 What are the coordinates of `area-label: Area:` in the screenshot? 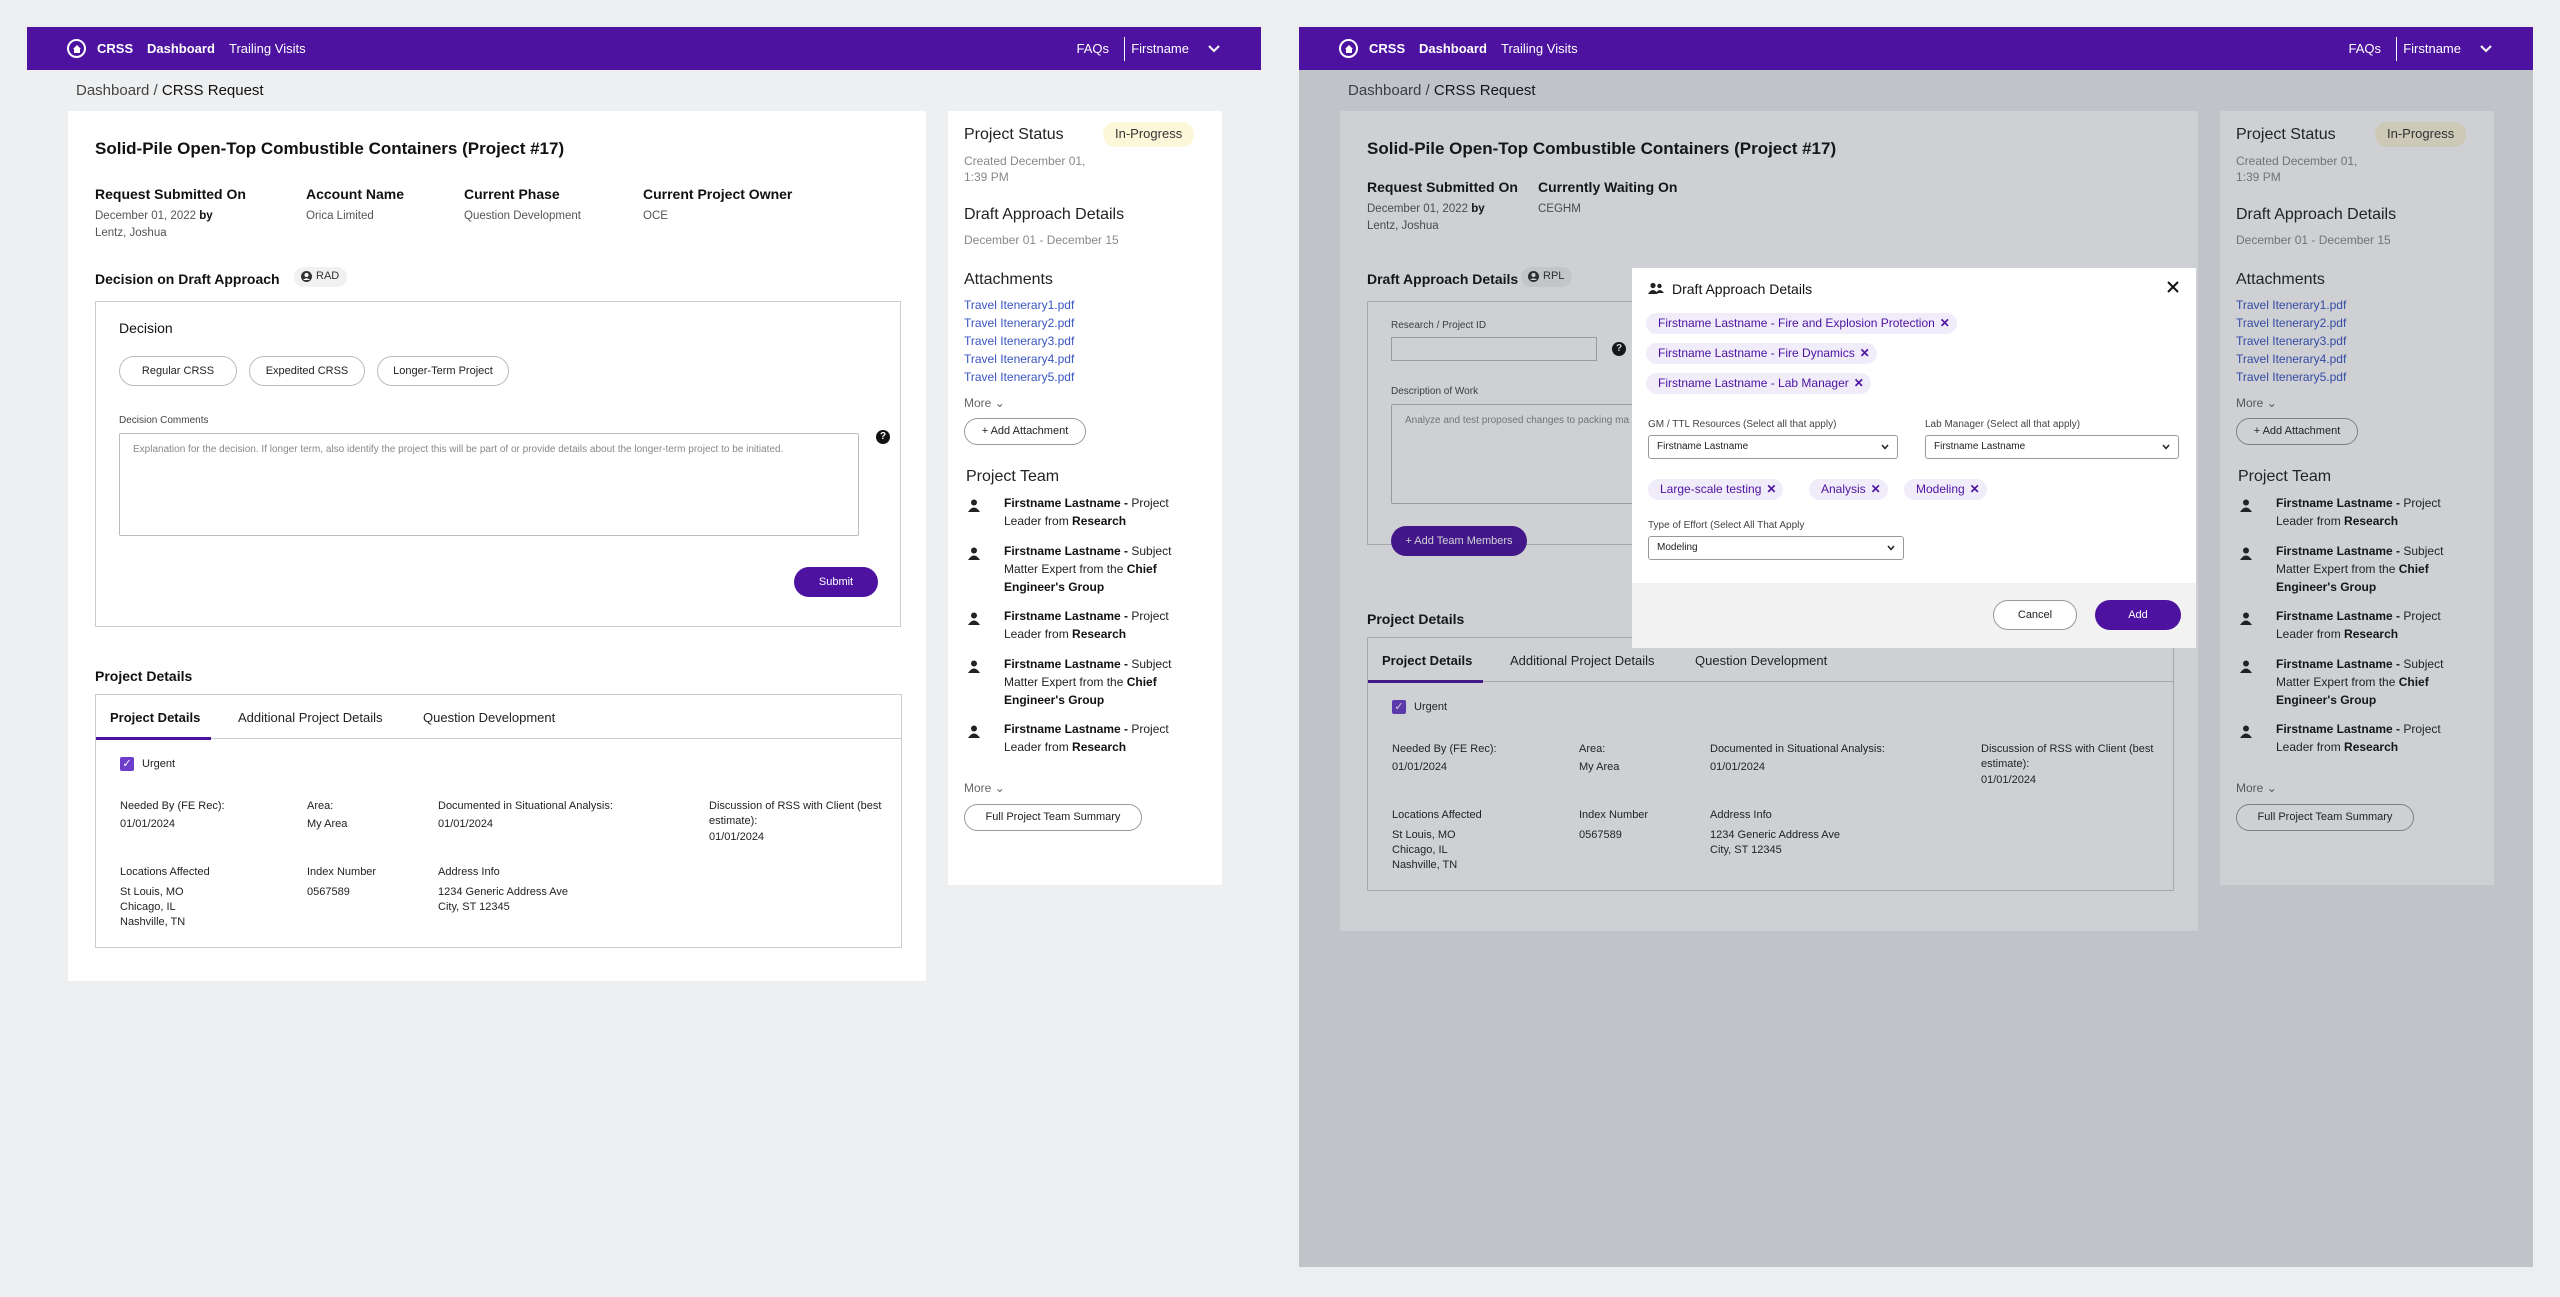 It's located at (320, 806).